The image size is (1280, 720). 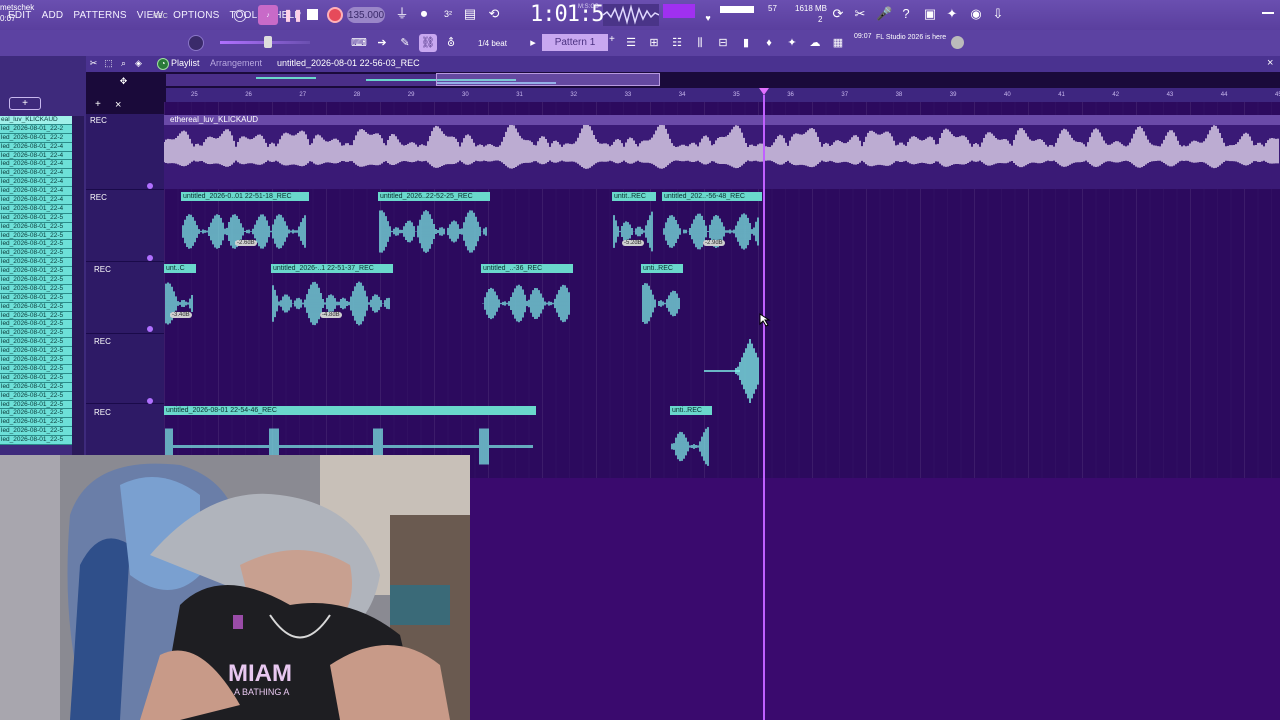 What do you see at coordinates (712, 196) in the screenshot?
I see `clip-header: untitled_202..-56-48_REC` at bounding box center [712, 196].